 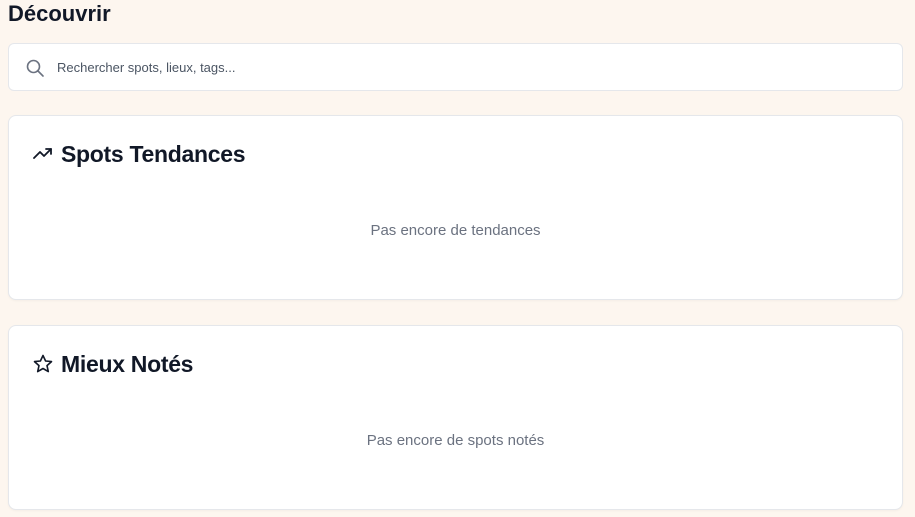 What do you see at coordinates (43, 154) in the screenshot?
I see `trending-up-icon` at bounding box center [43, 154].